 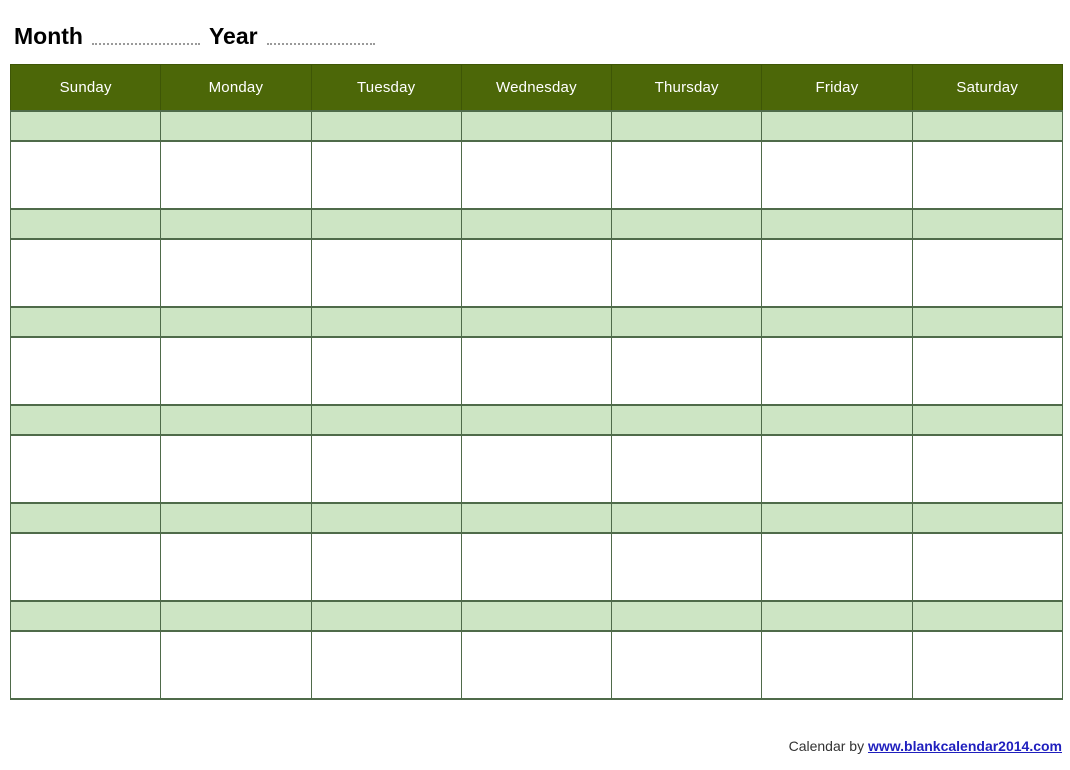 I want to click on day-header-saturday: Saturday, so click(x=987, y=87).